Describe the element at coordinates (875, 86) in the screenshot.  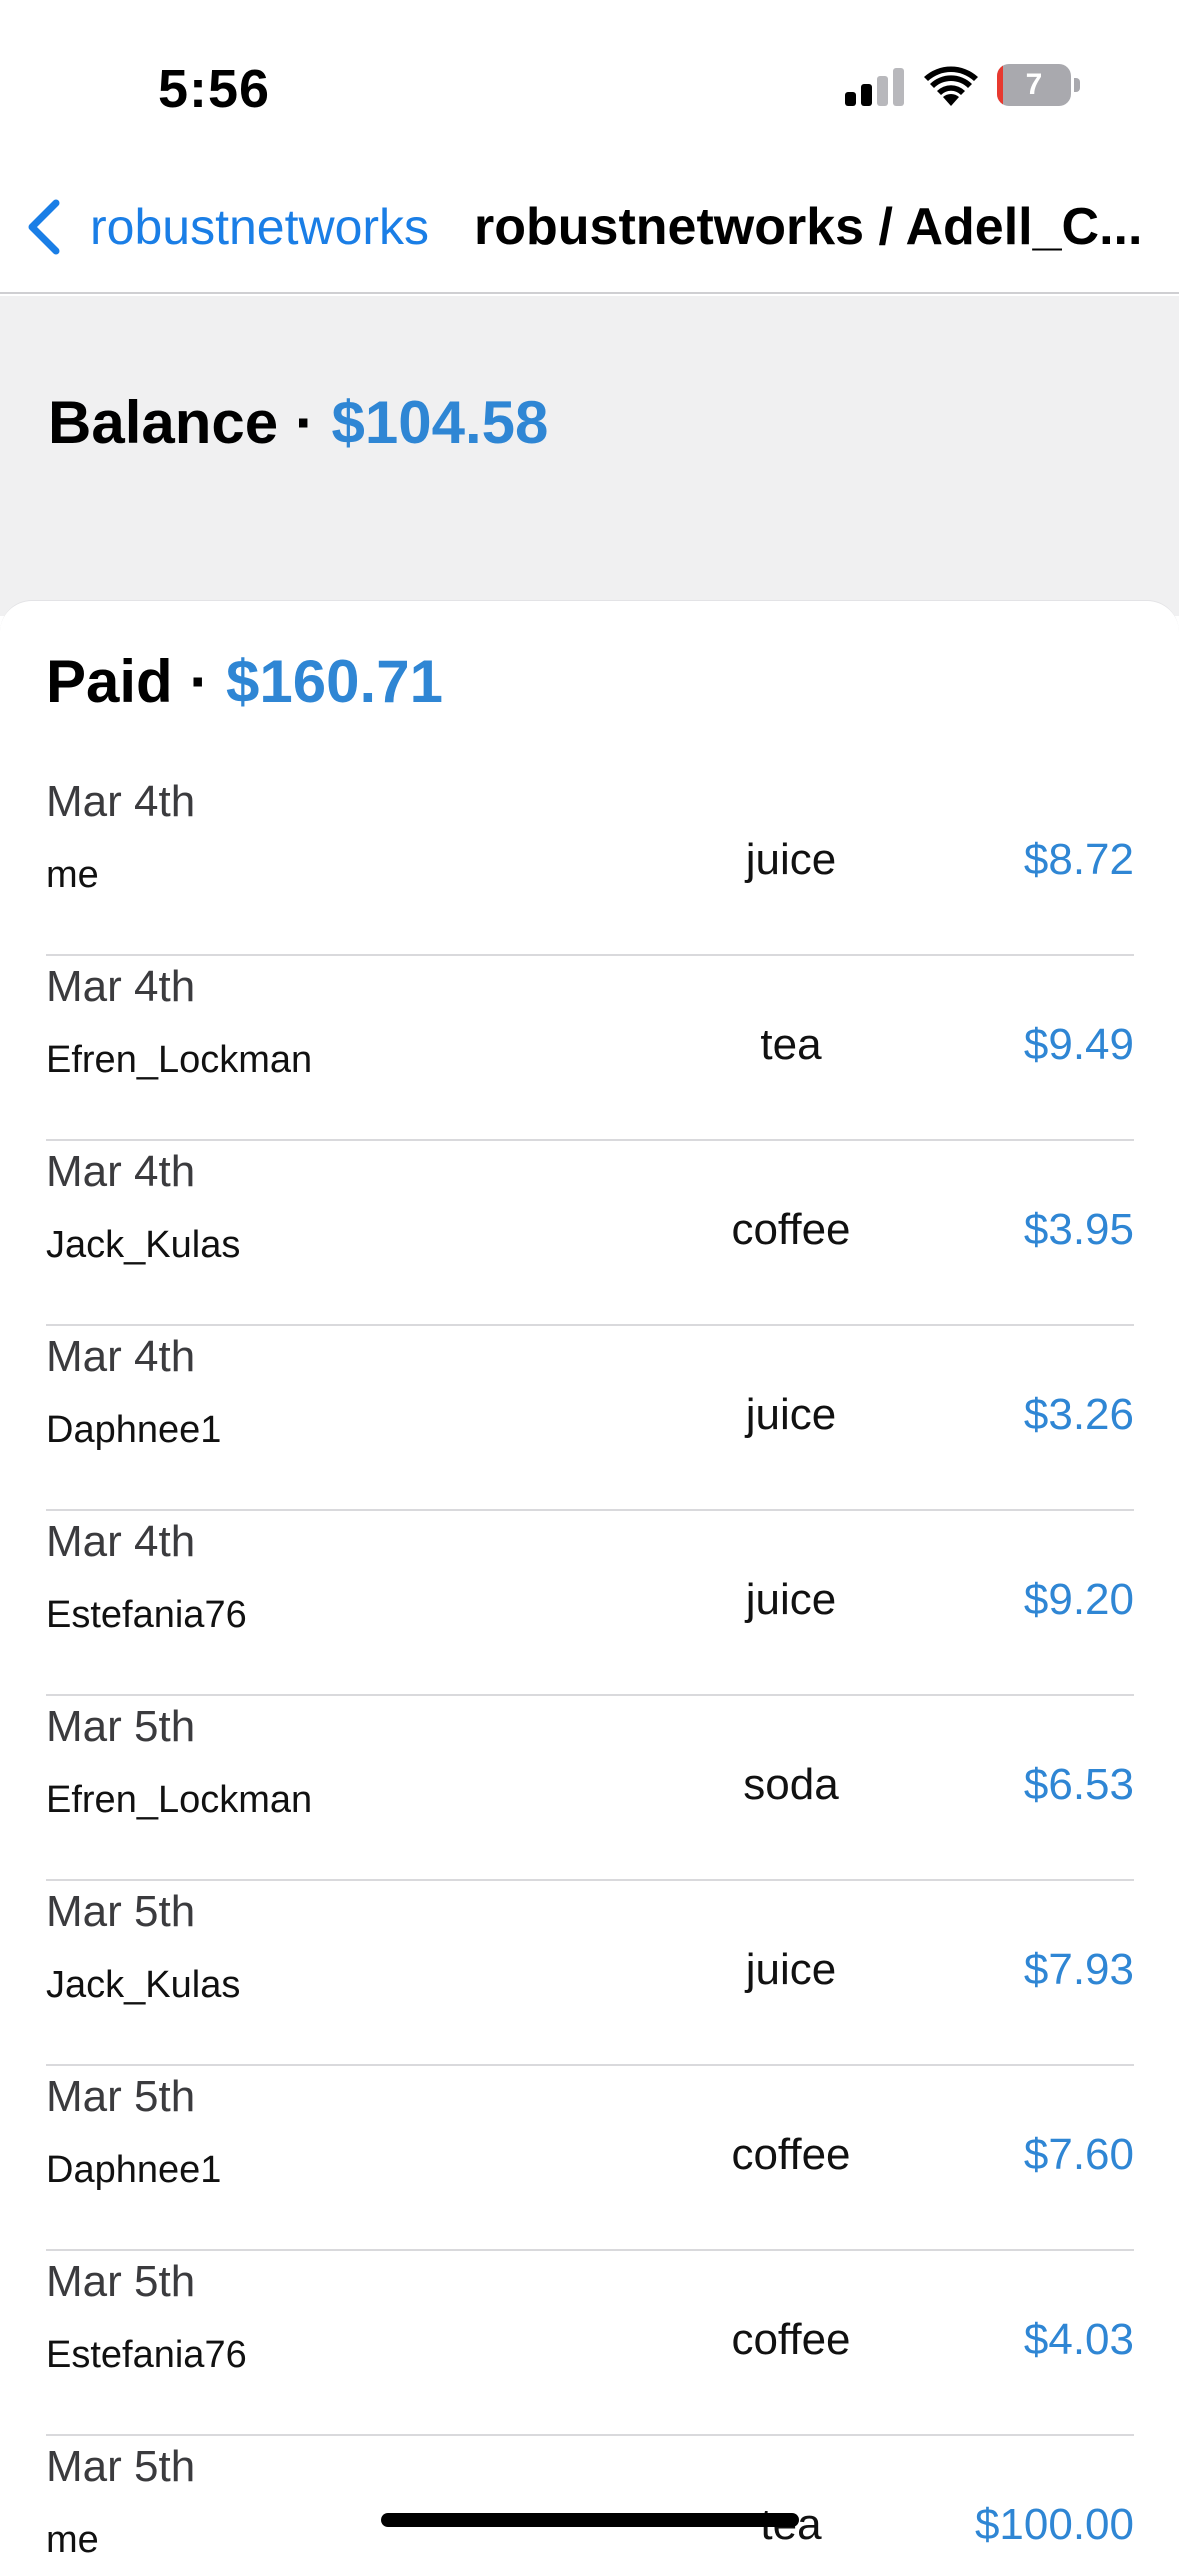
I see `cellular-signal-icon` at that location.